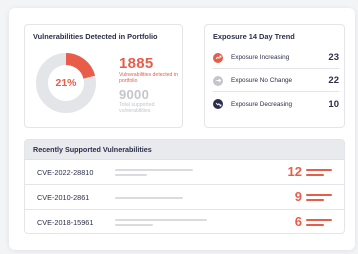 This screenshot has height=254, width=358. Describe the element at coordinates (218, 57) in the screenshot. I see `trend-up-icon` at that location.